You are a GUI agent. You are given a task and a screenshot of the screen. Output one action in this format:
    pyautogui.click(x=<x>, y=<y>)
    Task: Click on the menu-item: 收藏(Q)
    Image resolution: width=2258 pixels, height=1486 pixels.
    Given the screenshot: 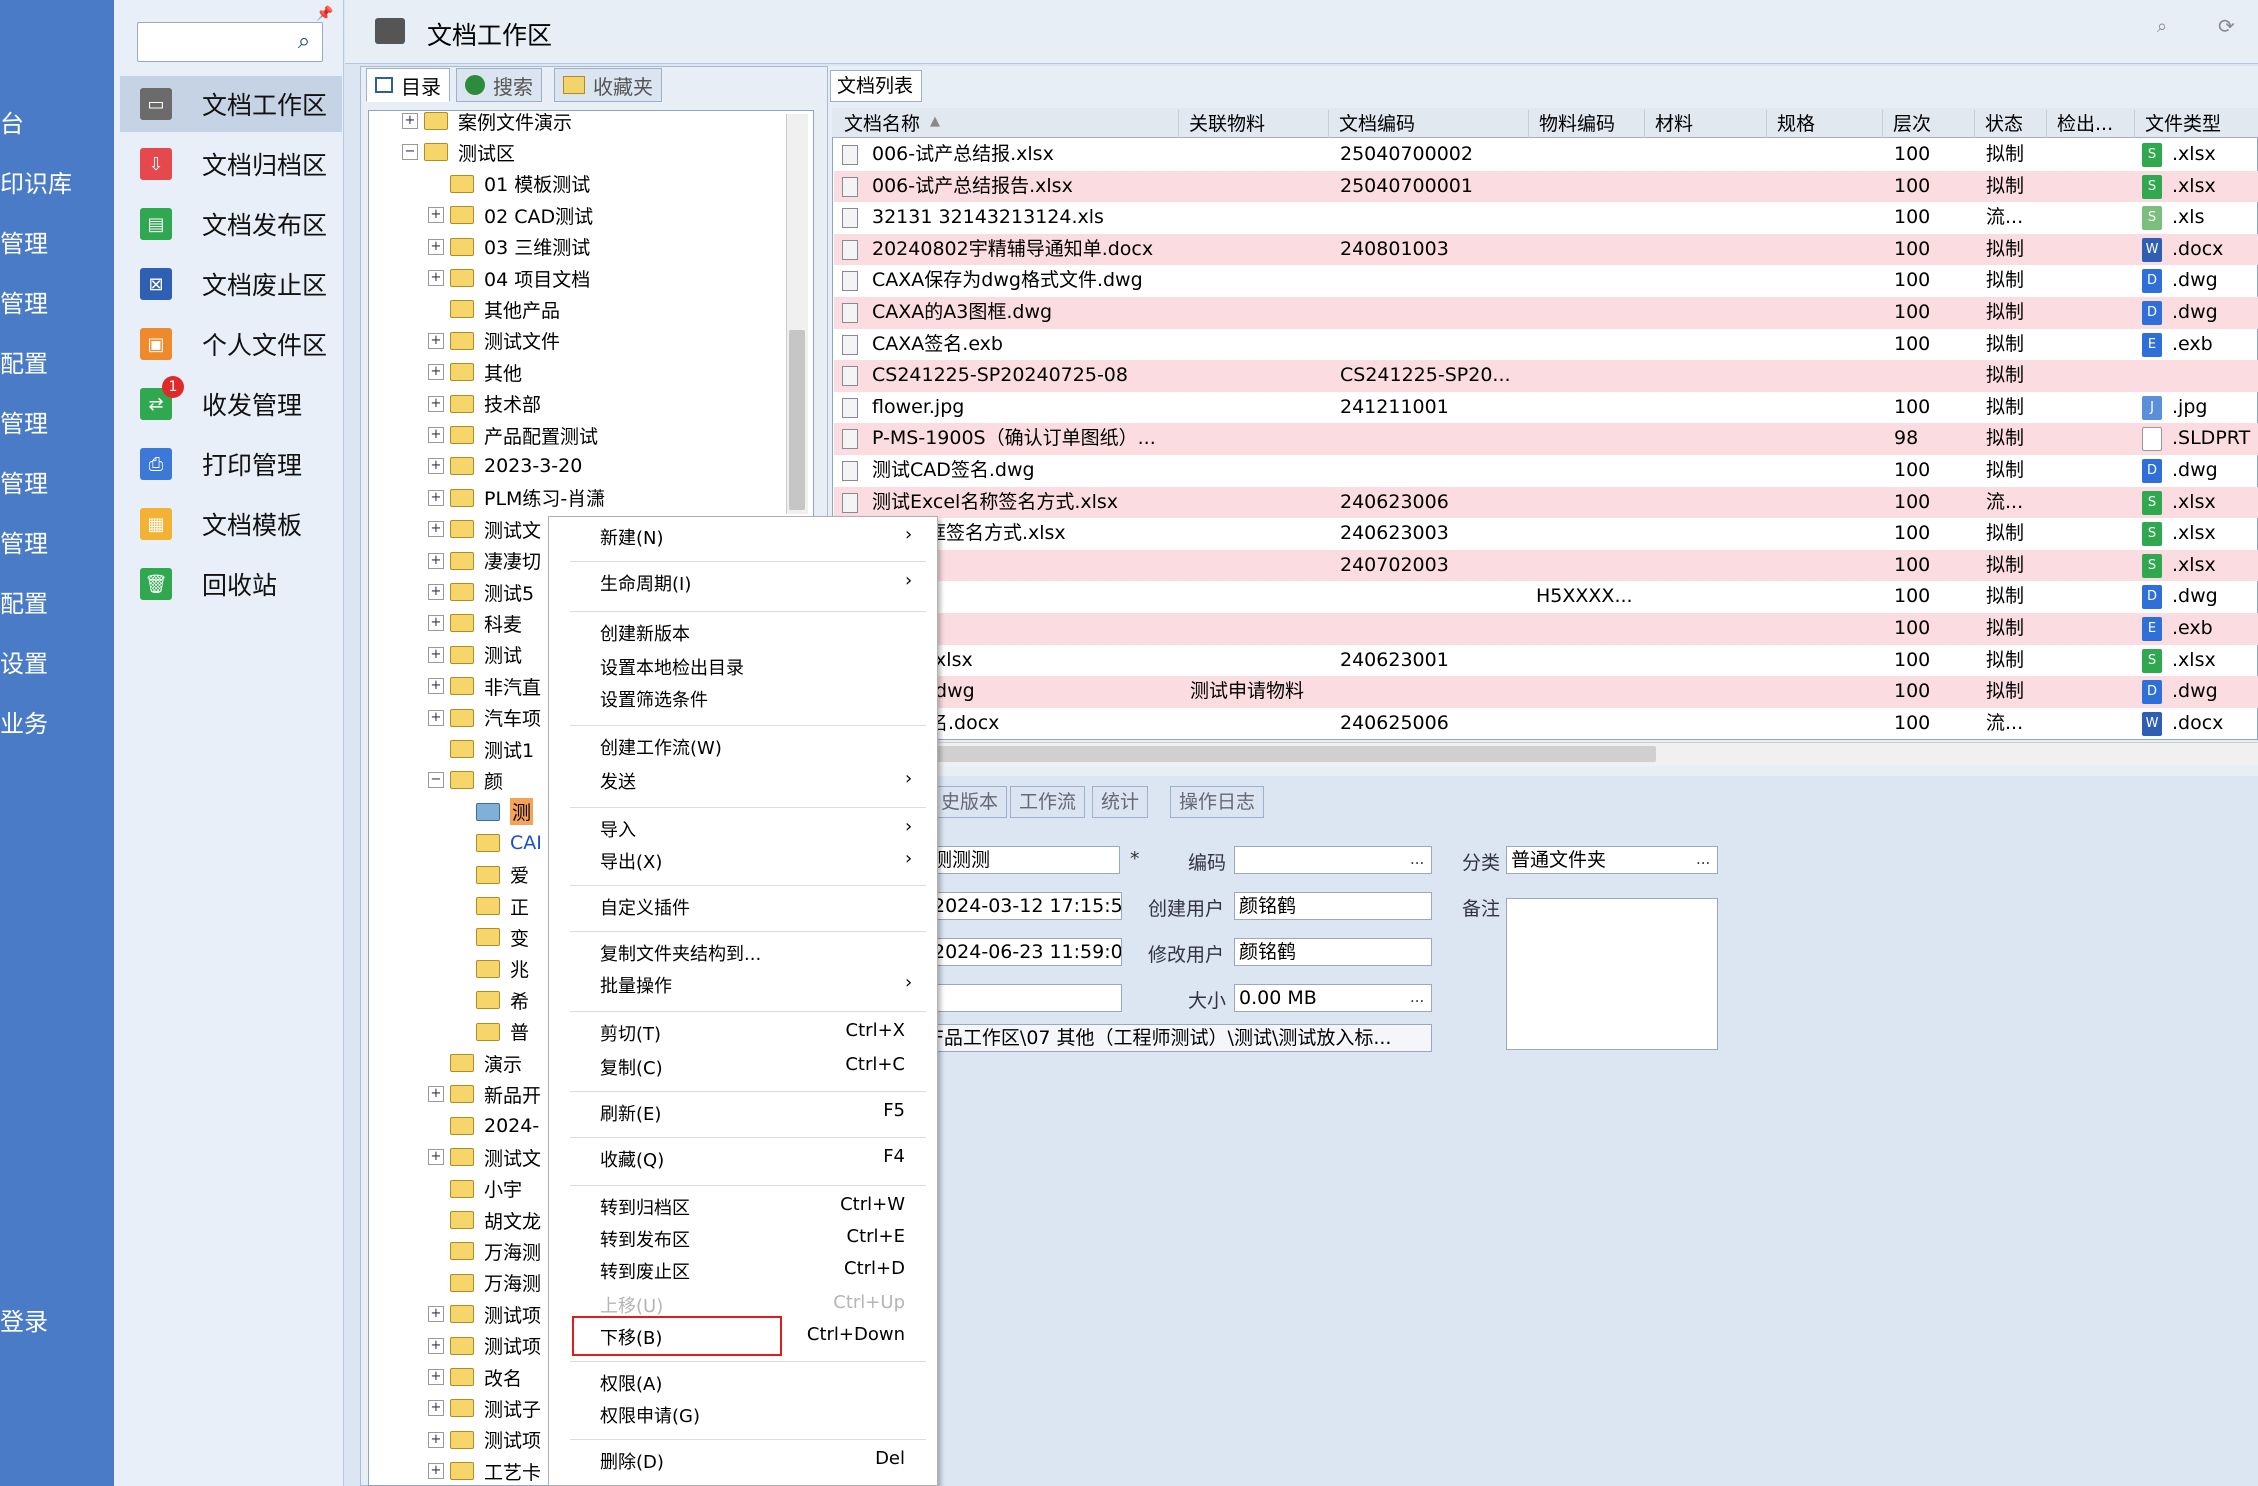 What is the action you would take?
    pyautogui.click(x=632, y=1159)
    